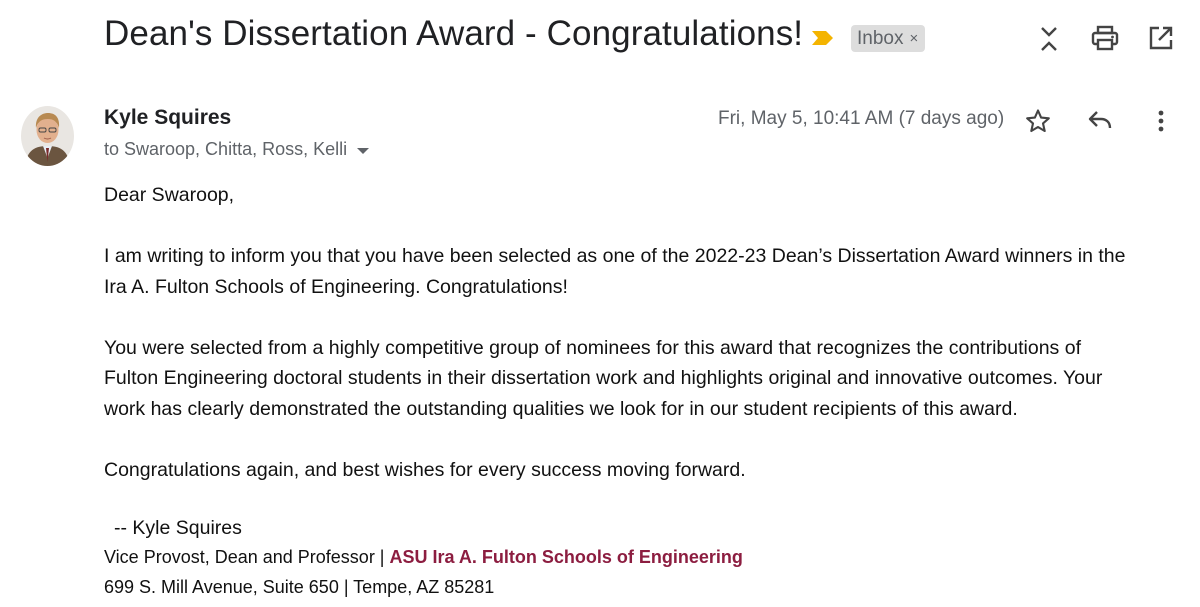  I want to click on label-chip-inbox: Inbox ×, so click(888, 38).